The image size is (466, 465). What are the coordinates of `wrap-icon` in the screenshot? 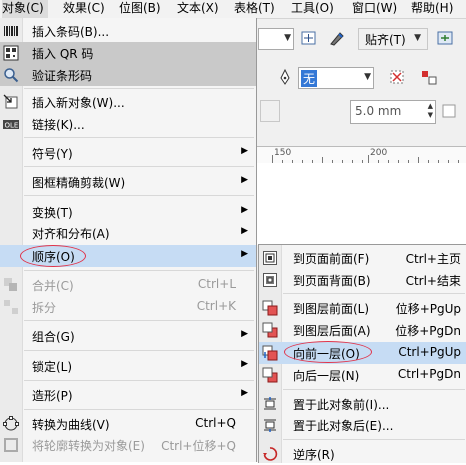 It's located at (429, 77).